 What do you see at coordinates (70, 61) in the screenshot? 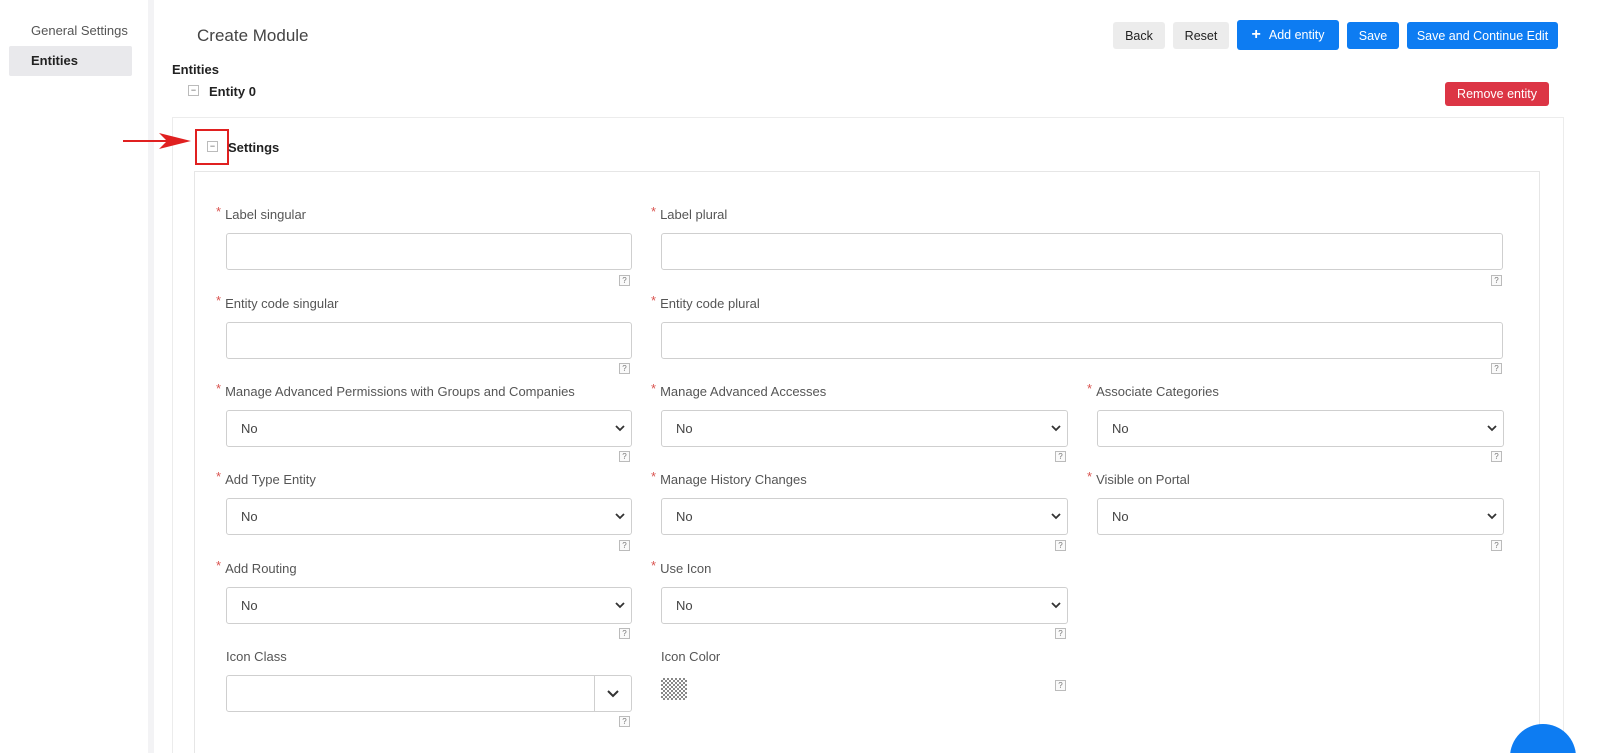
I see `sidebar-item-entities: Entities` at bounding box center [70, 61].